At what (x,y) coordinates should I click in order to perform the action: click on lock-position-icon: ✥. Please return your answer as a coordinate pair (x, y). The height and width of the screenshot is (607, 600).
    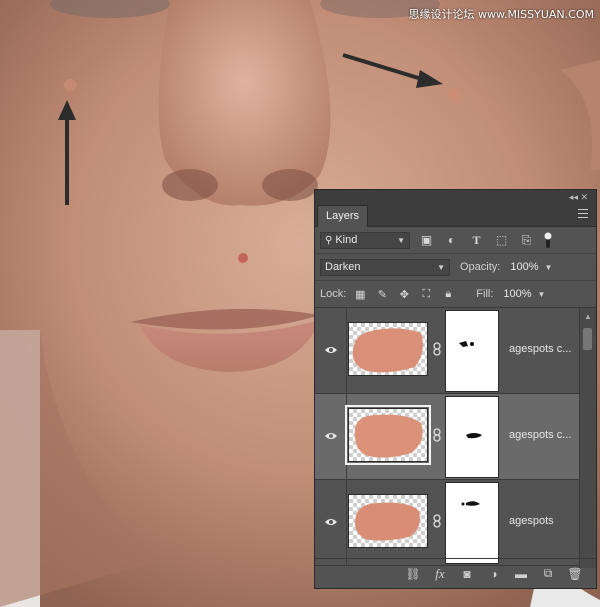
    Looking at the image, I should click on (404, 294).